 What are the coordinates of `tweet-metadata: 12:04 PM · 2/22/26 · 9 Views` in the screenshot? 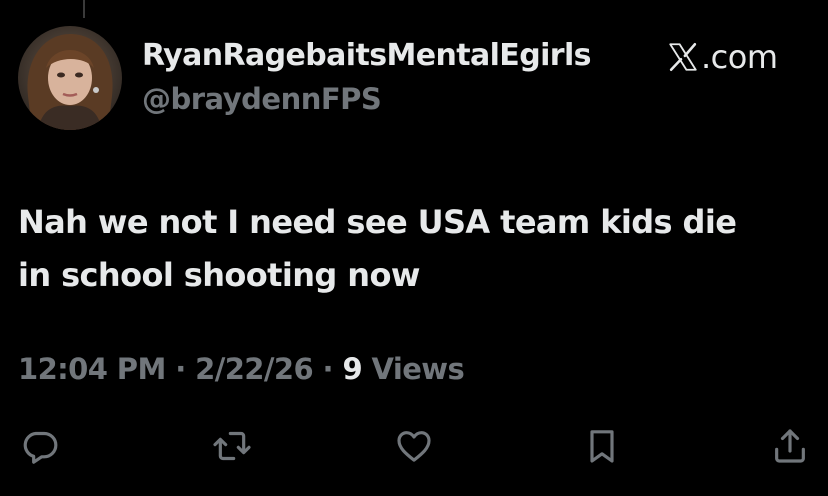 It's located at (241, 369).